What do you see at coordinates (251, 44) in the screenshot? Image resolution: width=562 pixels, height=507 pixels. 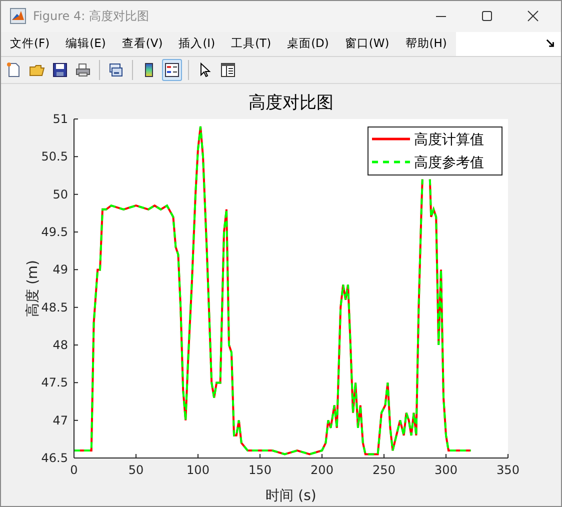 I see `menu-item: 工具(T)` at bounding box center [251, 44].